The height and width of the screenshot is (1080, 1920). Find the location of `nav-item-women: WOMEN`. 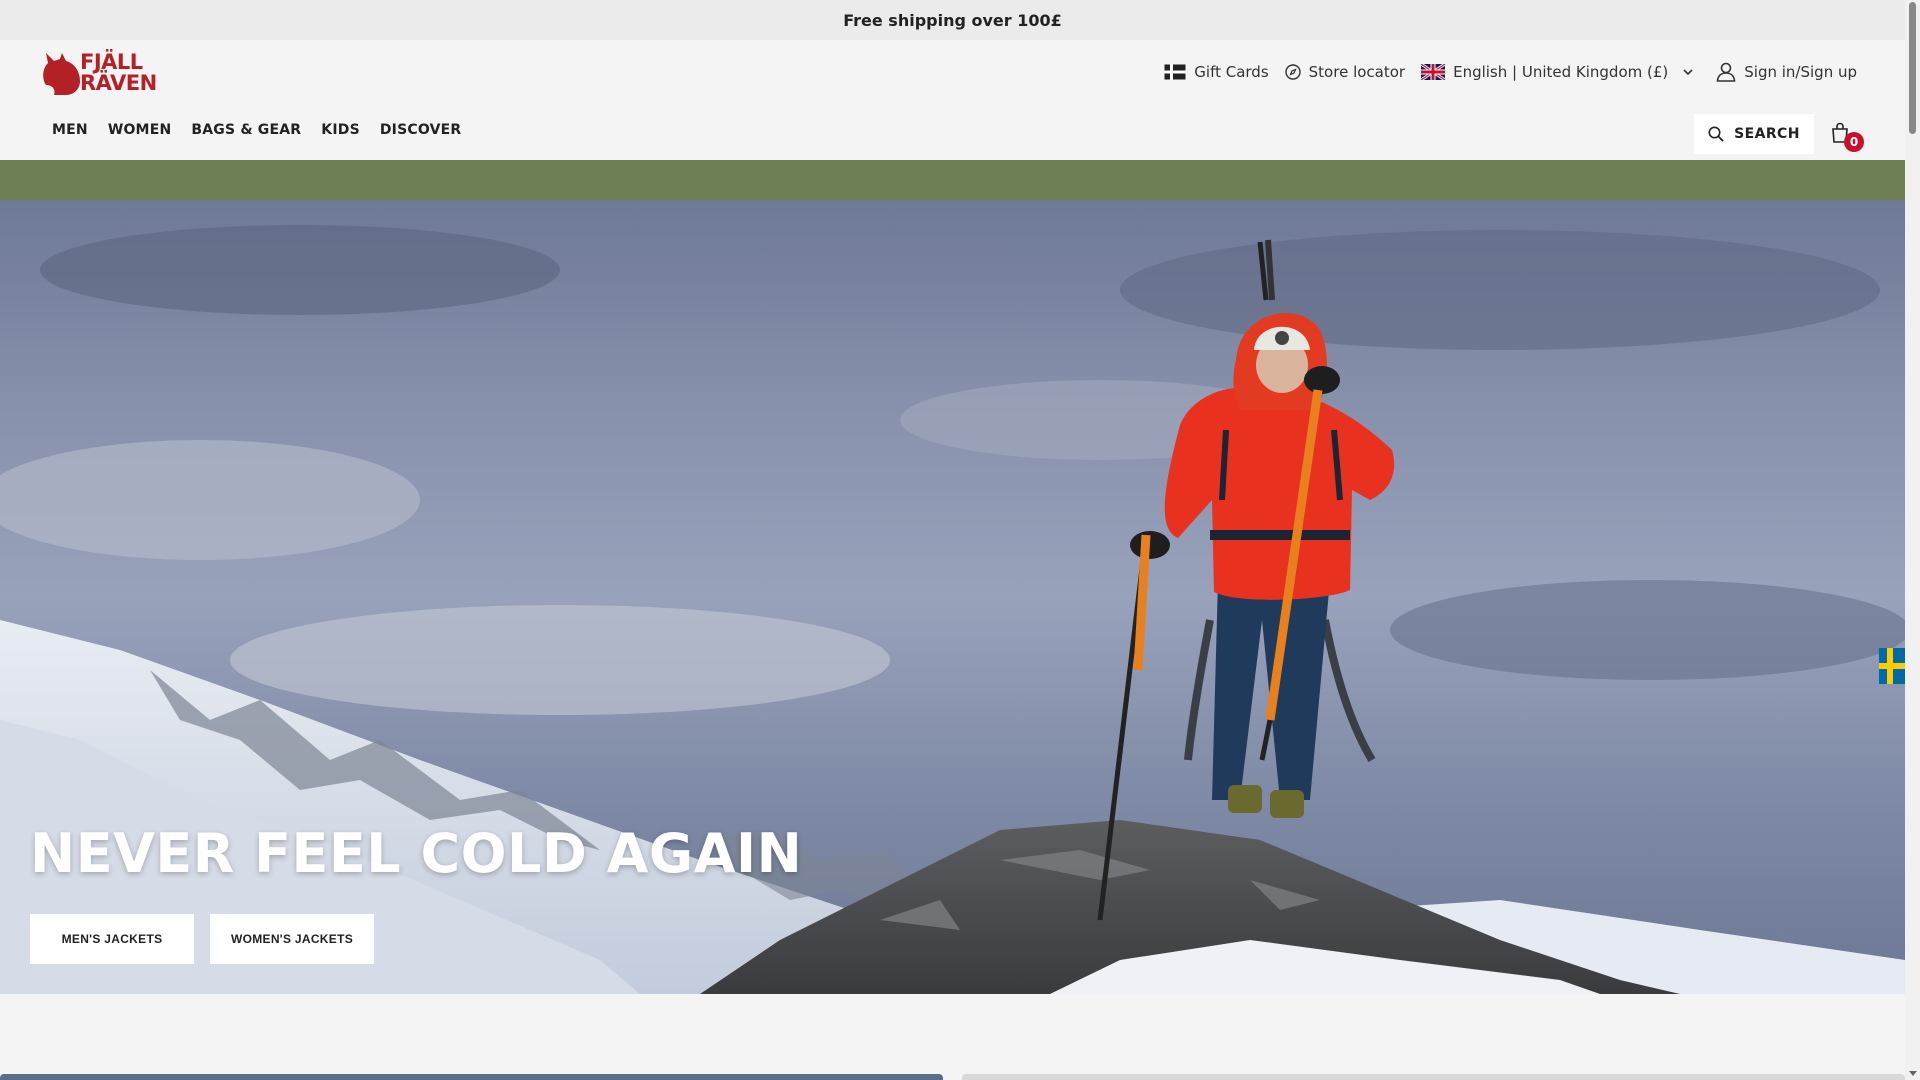

nav-item-women: WOMEN is located at coordinates (140, 130).